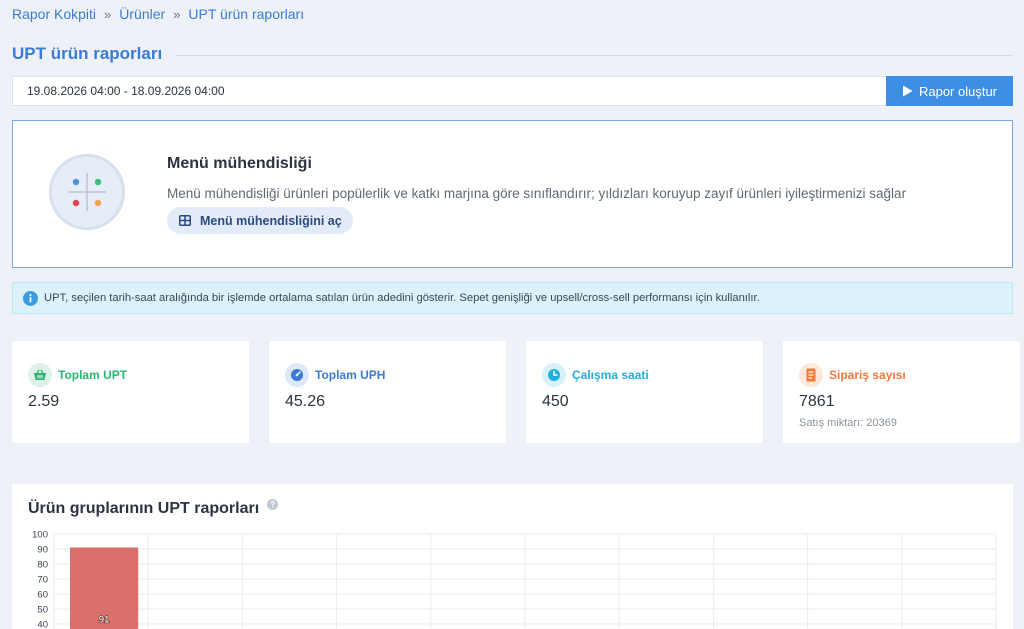  What do you see at coordinates (87, 192) in the screenshot?
I see `menu-matrix-icon` at bounding box center [87, 192].